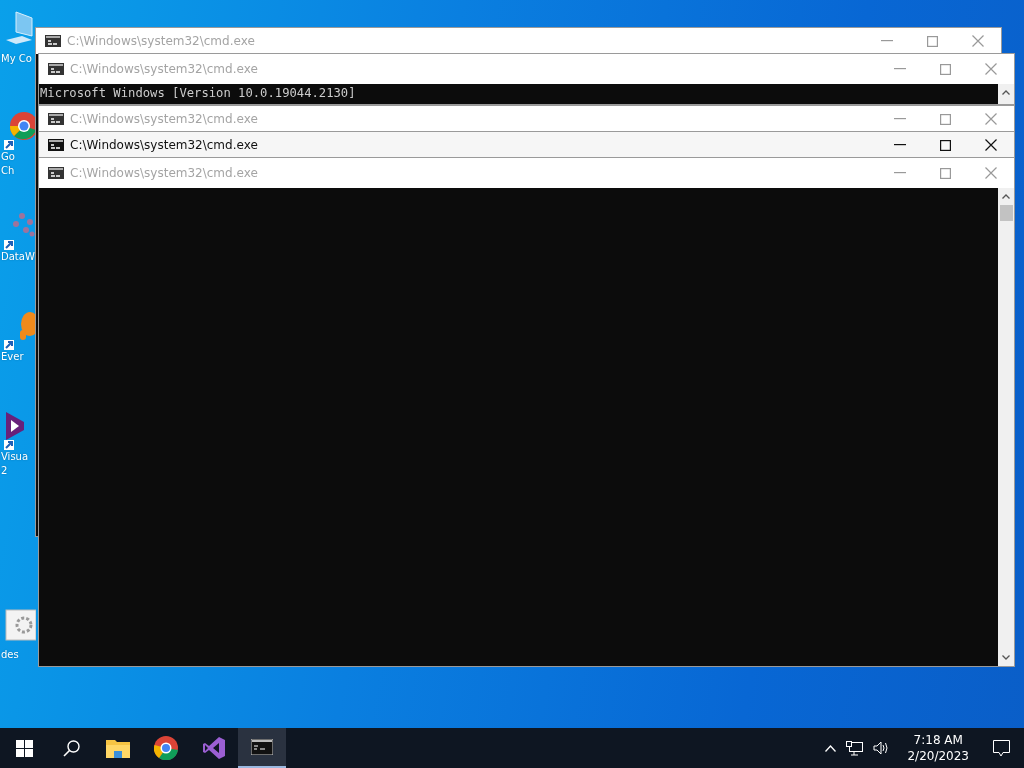  I want to click on clock-time: 7:18 AM, so click(938, 740).